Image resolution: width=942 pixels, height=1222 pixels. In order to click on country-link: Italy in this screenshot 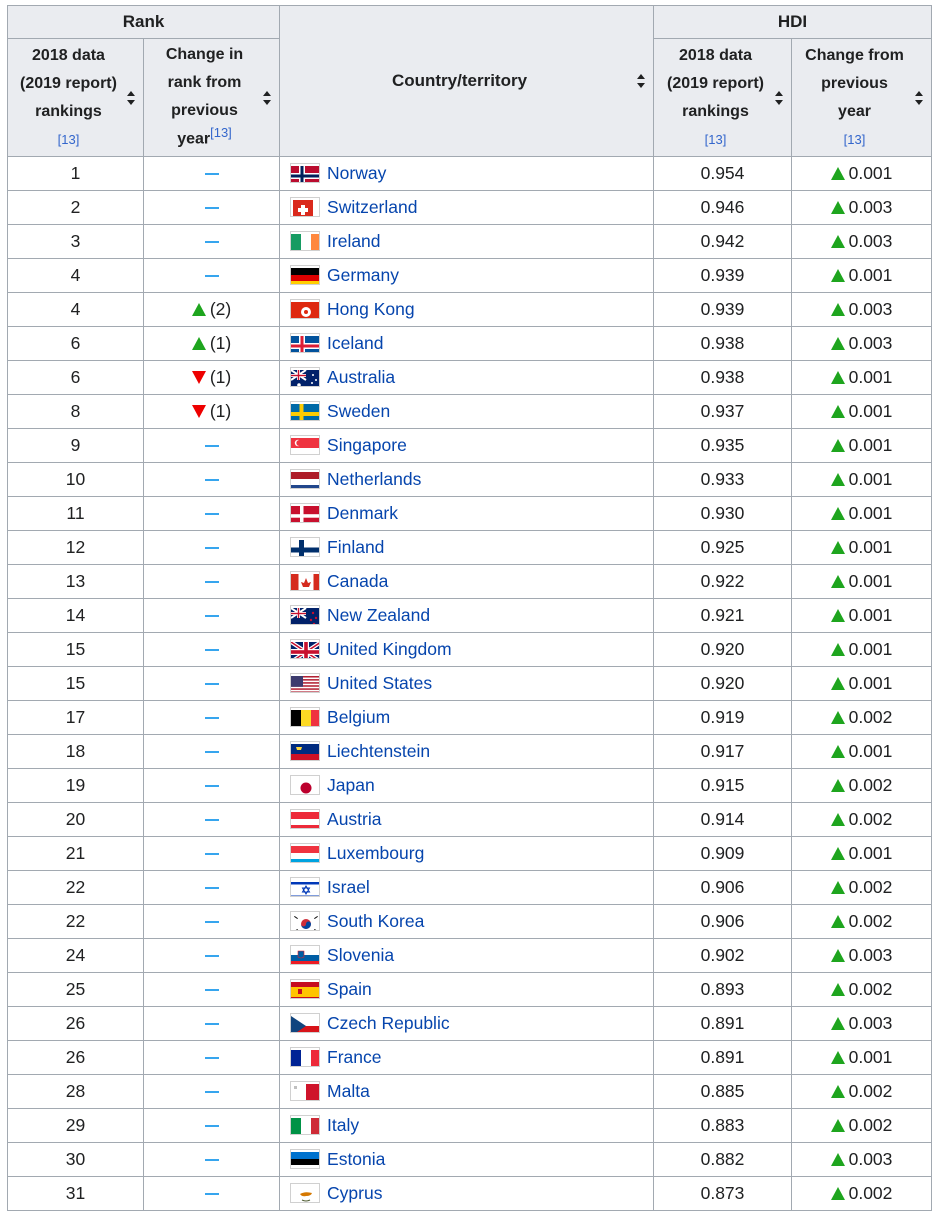, I will do `click(343, 1125)`.